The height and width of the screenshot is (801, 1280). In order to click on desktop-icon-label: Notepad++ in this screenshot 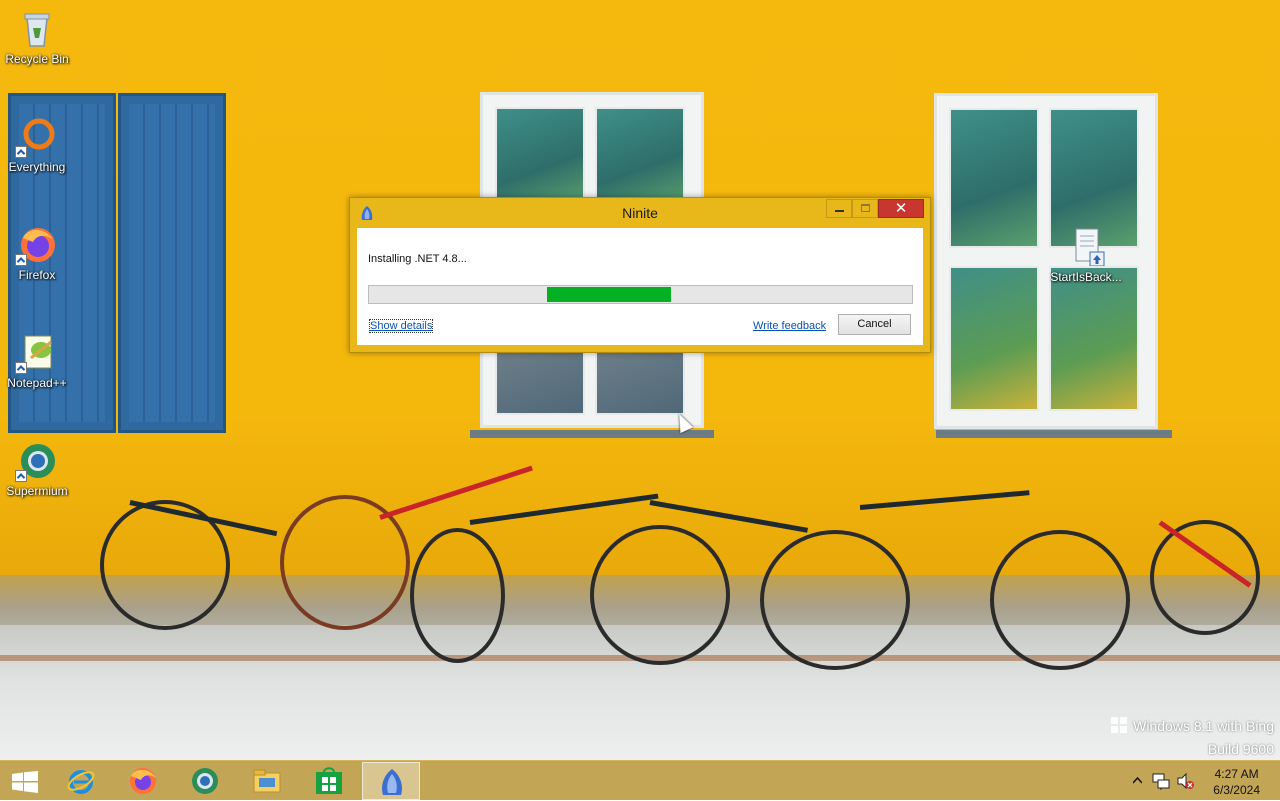, I will do `click(37, 383)`.